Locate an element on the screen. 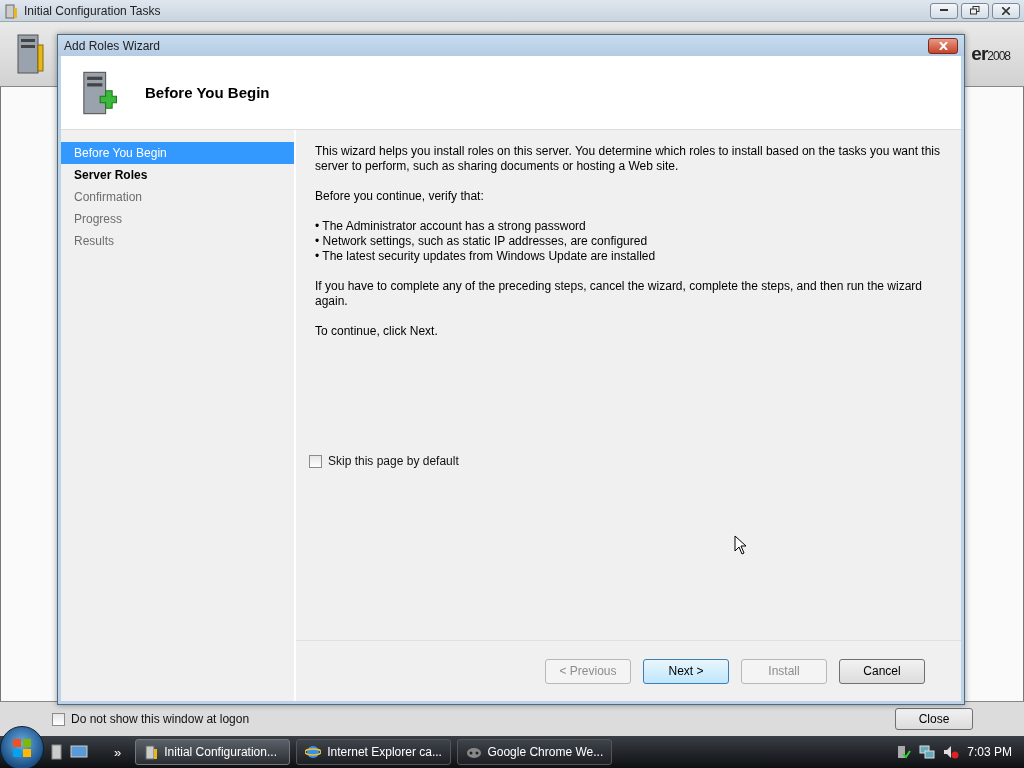 The width and height of the screenshot is (1024, 768). minimize-button is located at coordinates (944, 10).